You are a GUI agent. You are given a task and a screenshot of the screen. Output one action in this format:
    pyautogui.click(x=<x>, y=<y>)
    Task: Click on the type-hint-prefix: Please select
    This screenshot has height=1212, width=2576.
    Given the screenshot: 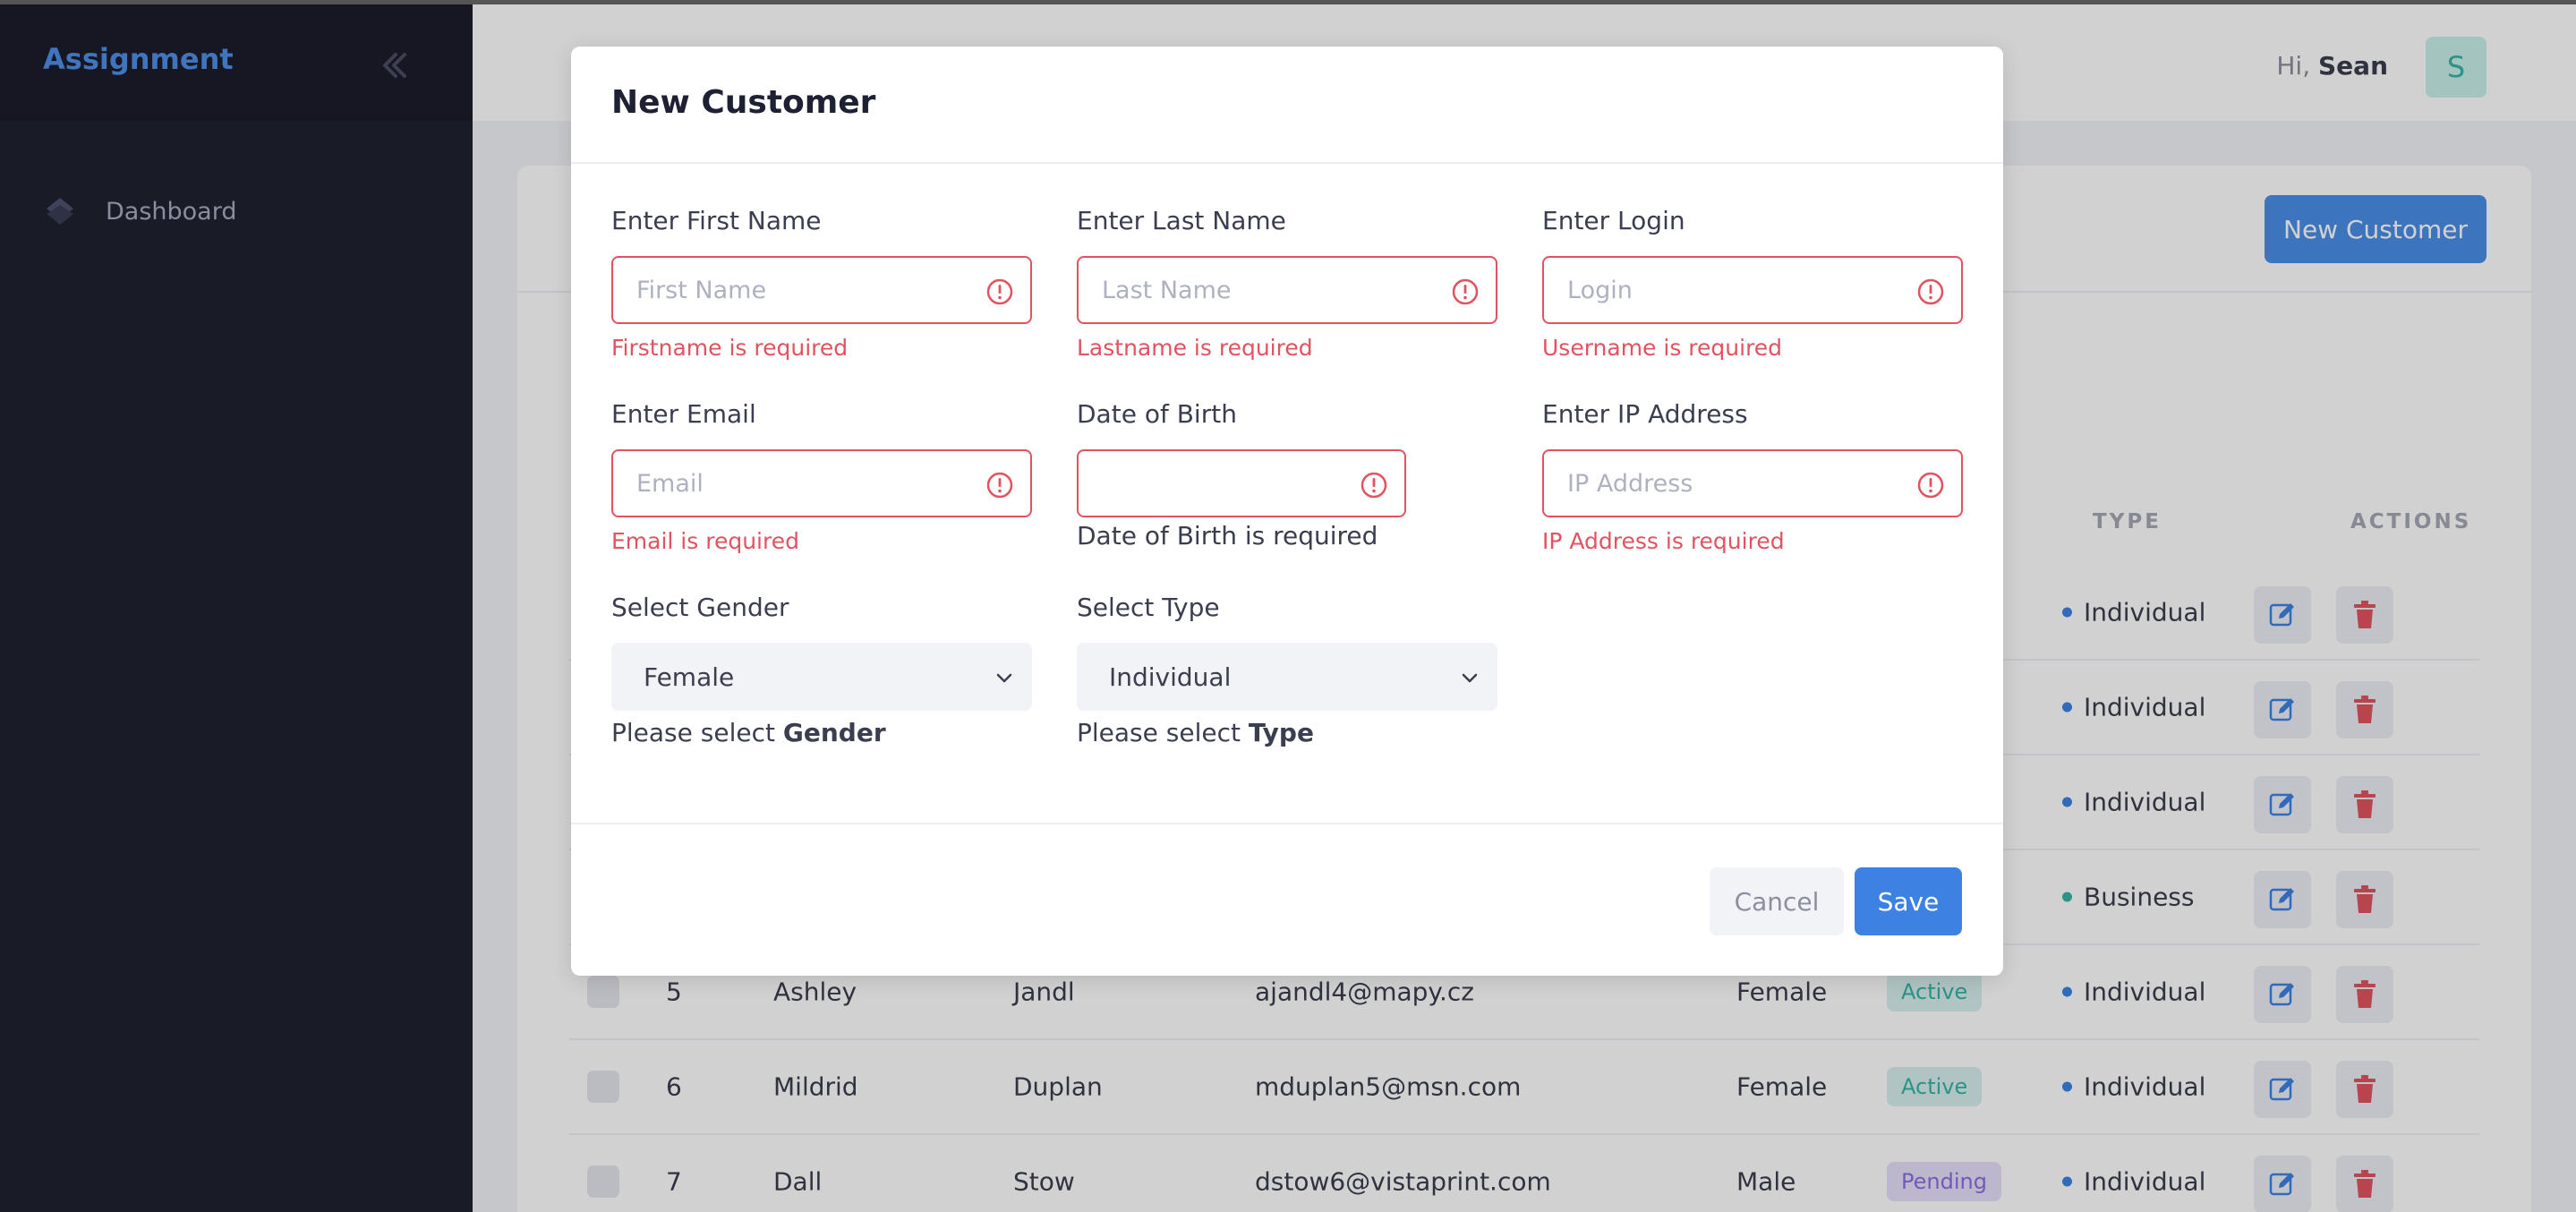 What is the action you would take?
    pyautogui.click(x=1159, y=732)
    